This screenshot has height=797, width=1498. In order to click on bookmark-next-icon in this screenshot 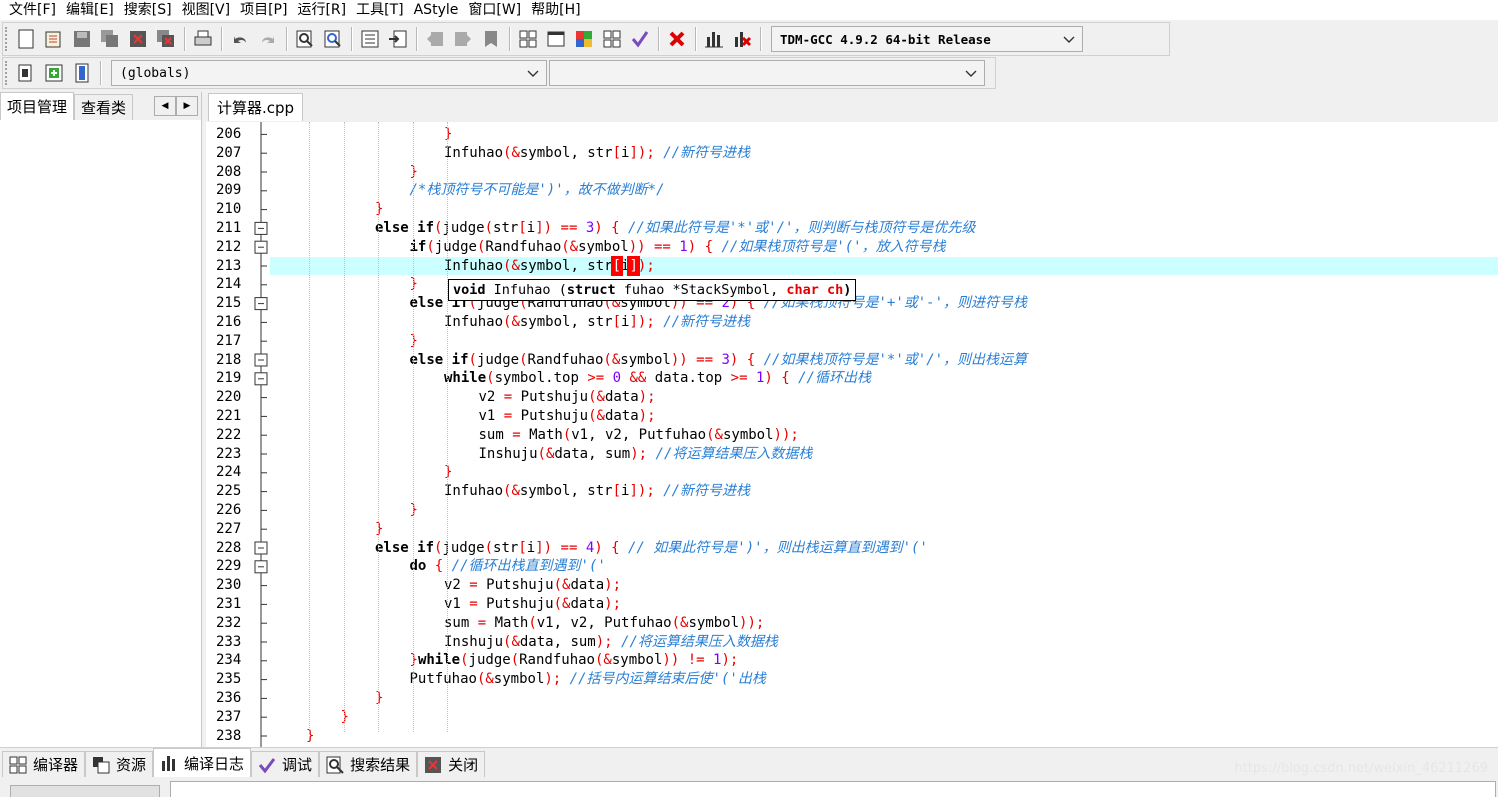, I will do `click(463, 39)`.